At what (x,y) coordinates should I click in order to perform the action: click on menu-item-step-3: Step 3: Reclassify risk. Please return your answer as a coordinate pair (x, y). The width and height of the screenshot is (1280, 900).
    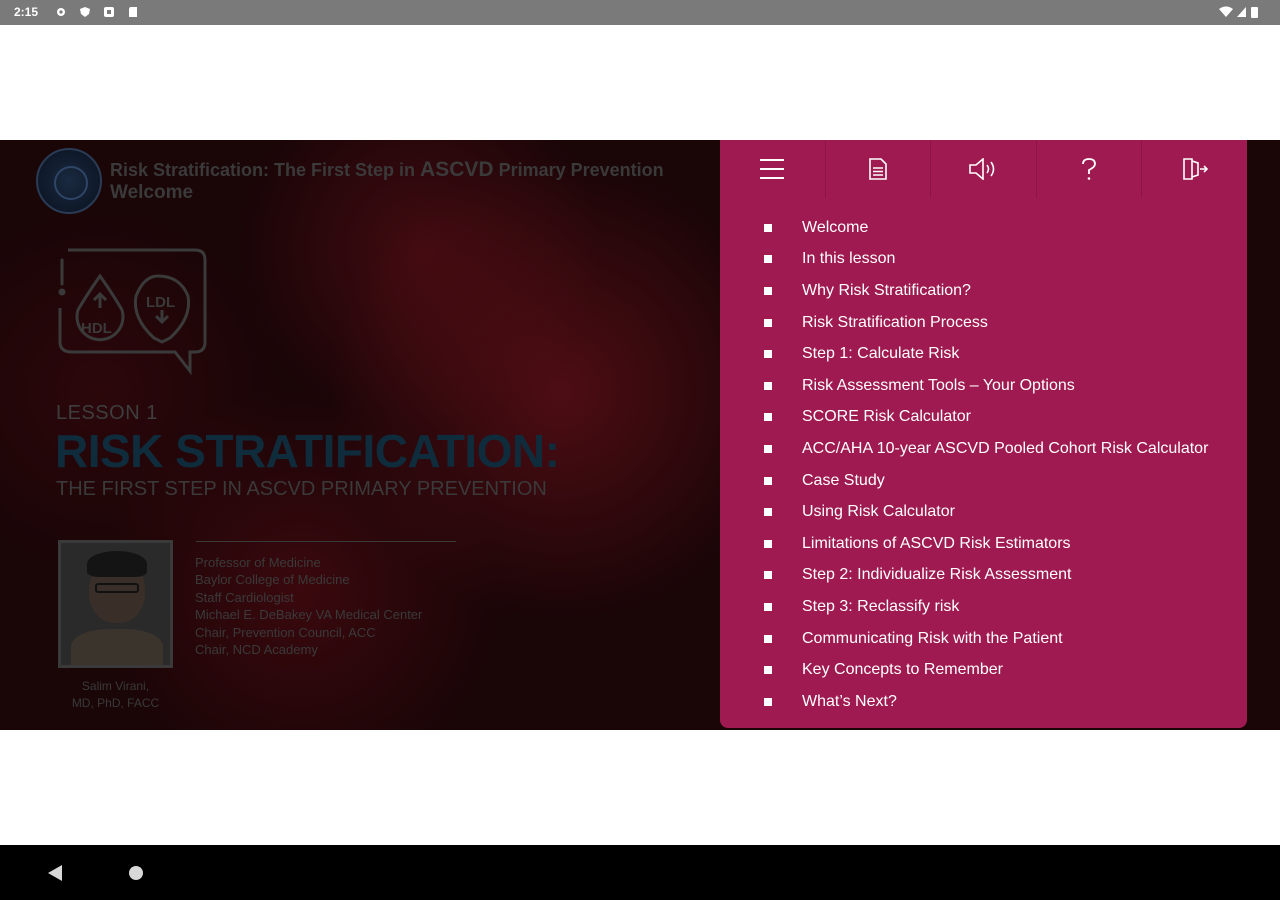
    Looking at the image, I should click on (983, 607).